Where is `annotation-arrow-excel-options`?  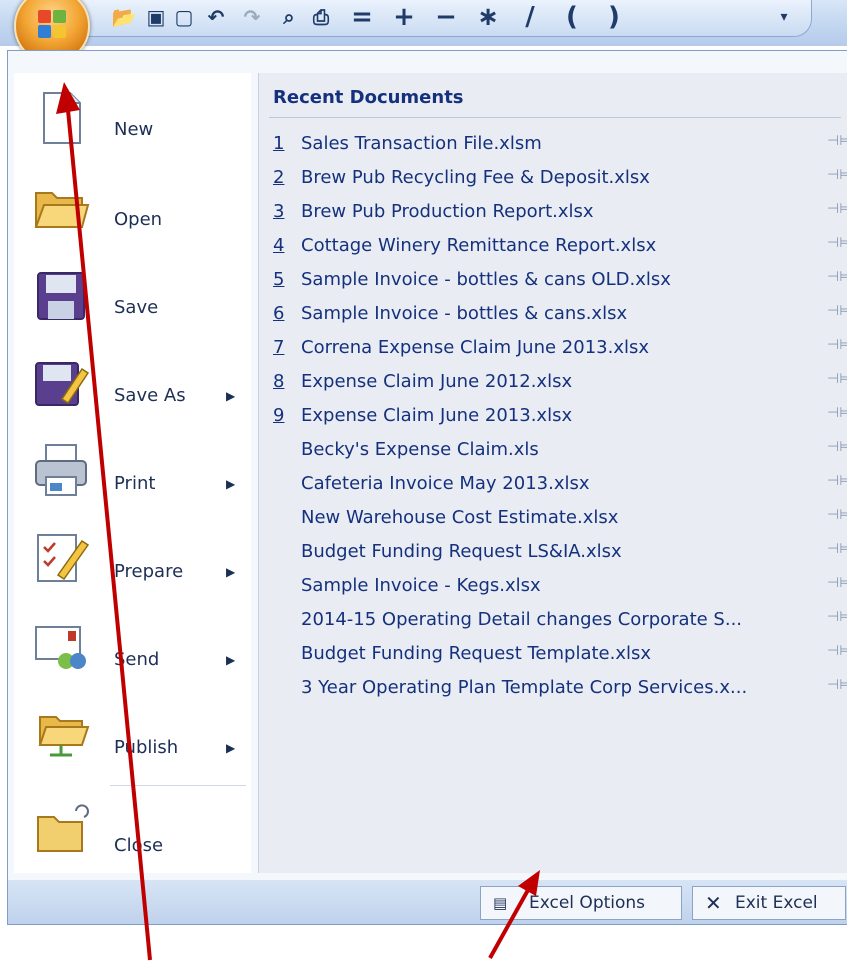
annotation-arrow-excel-options is located at coordinates (514, 914).